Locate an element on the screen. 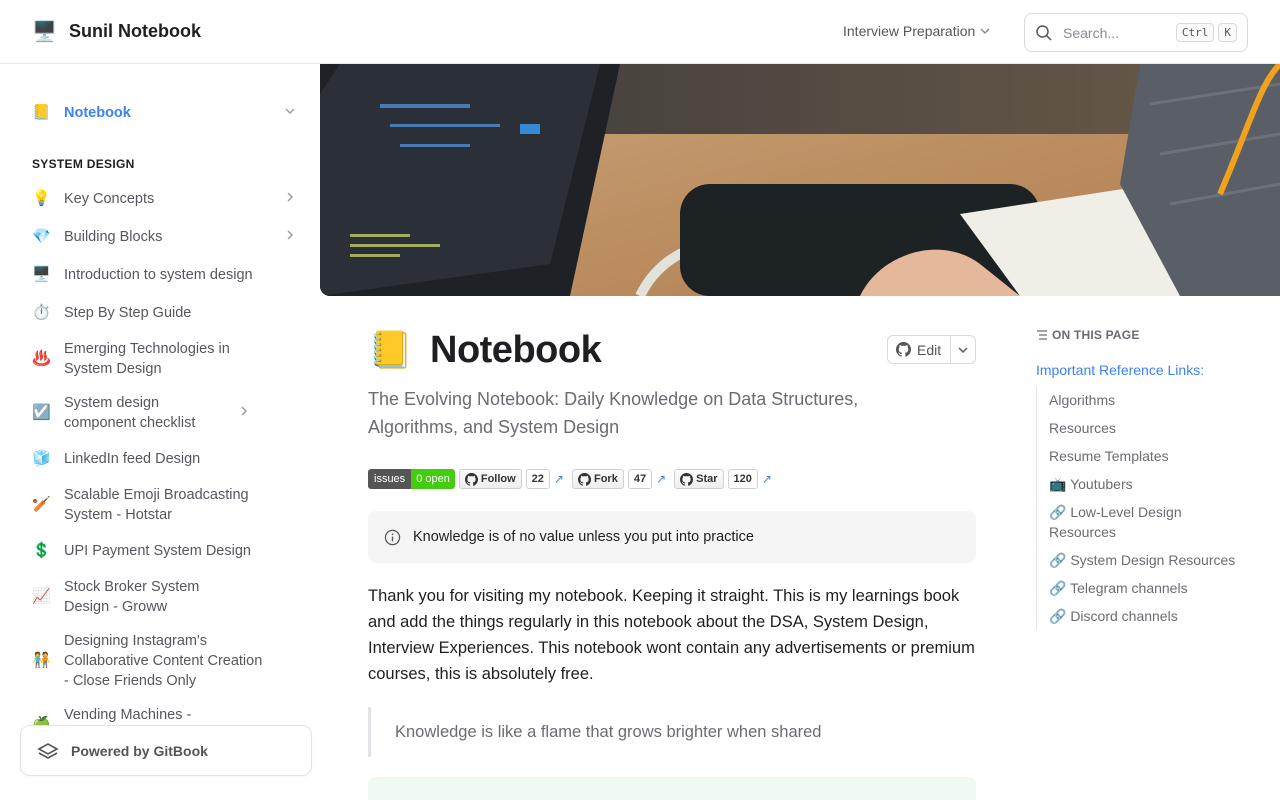 This screenshot has width=1280, height=800. sidebar-item-component-checklist: ☑️ System design component checklist is located at coordinates (160, 413).